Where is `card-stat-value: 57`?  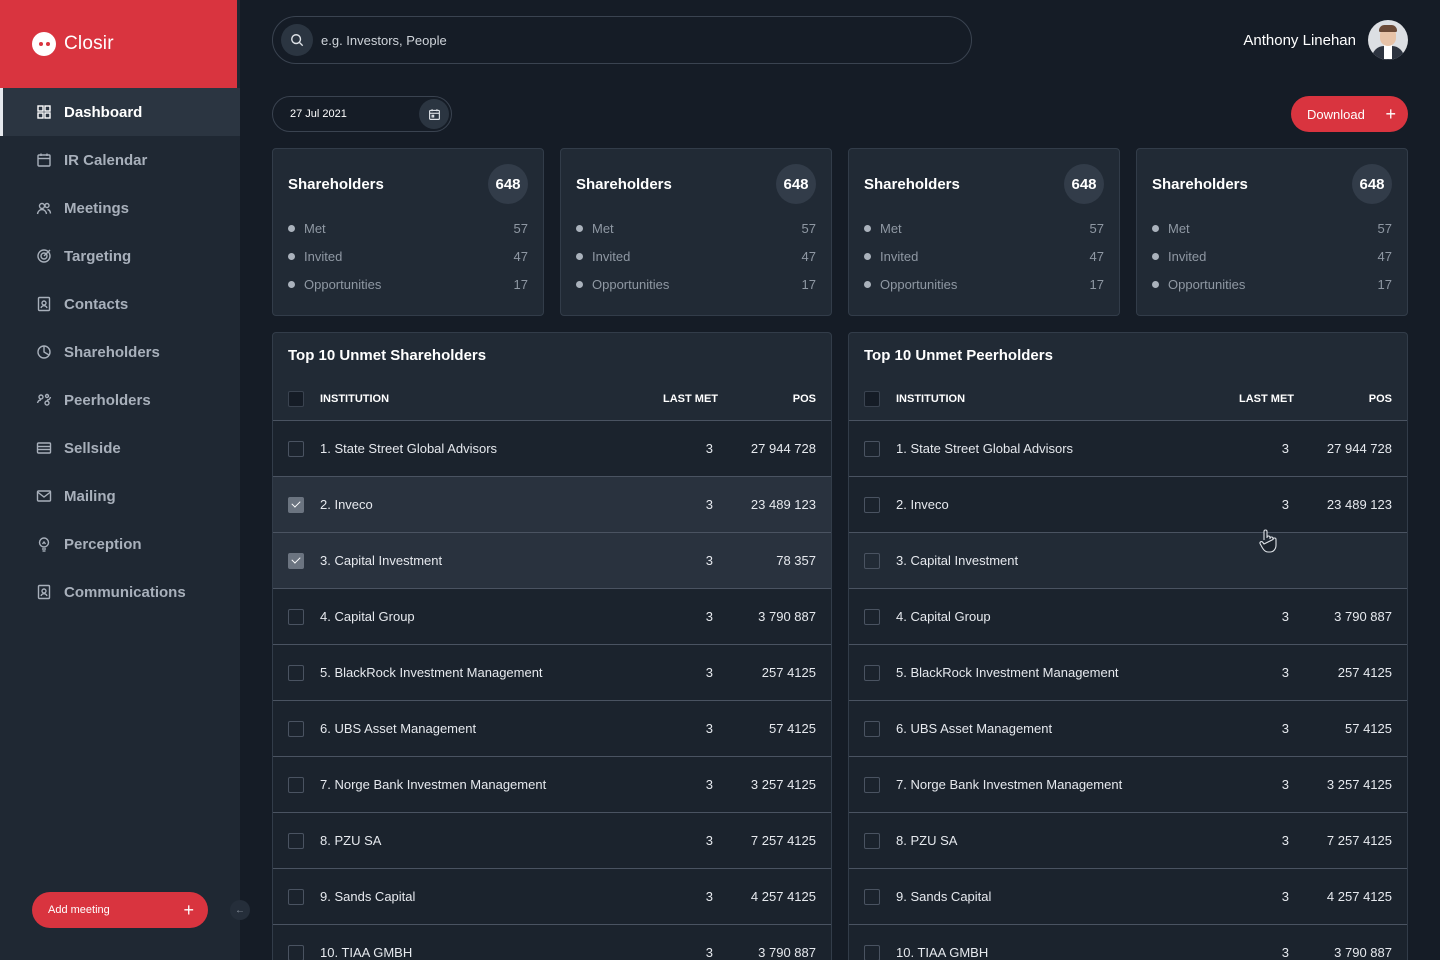 card-stat-value: 57 is located at coordinates (808, 228).